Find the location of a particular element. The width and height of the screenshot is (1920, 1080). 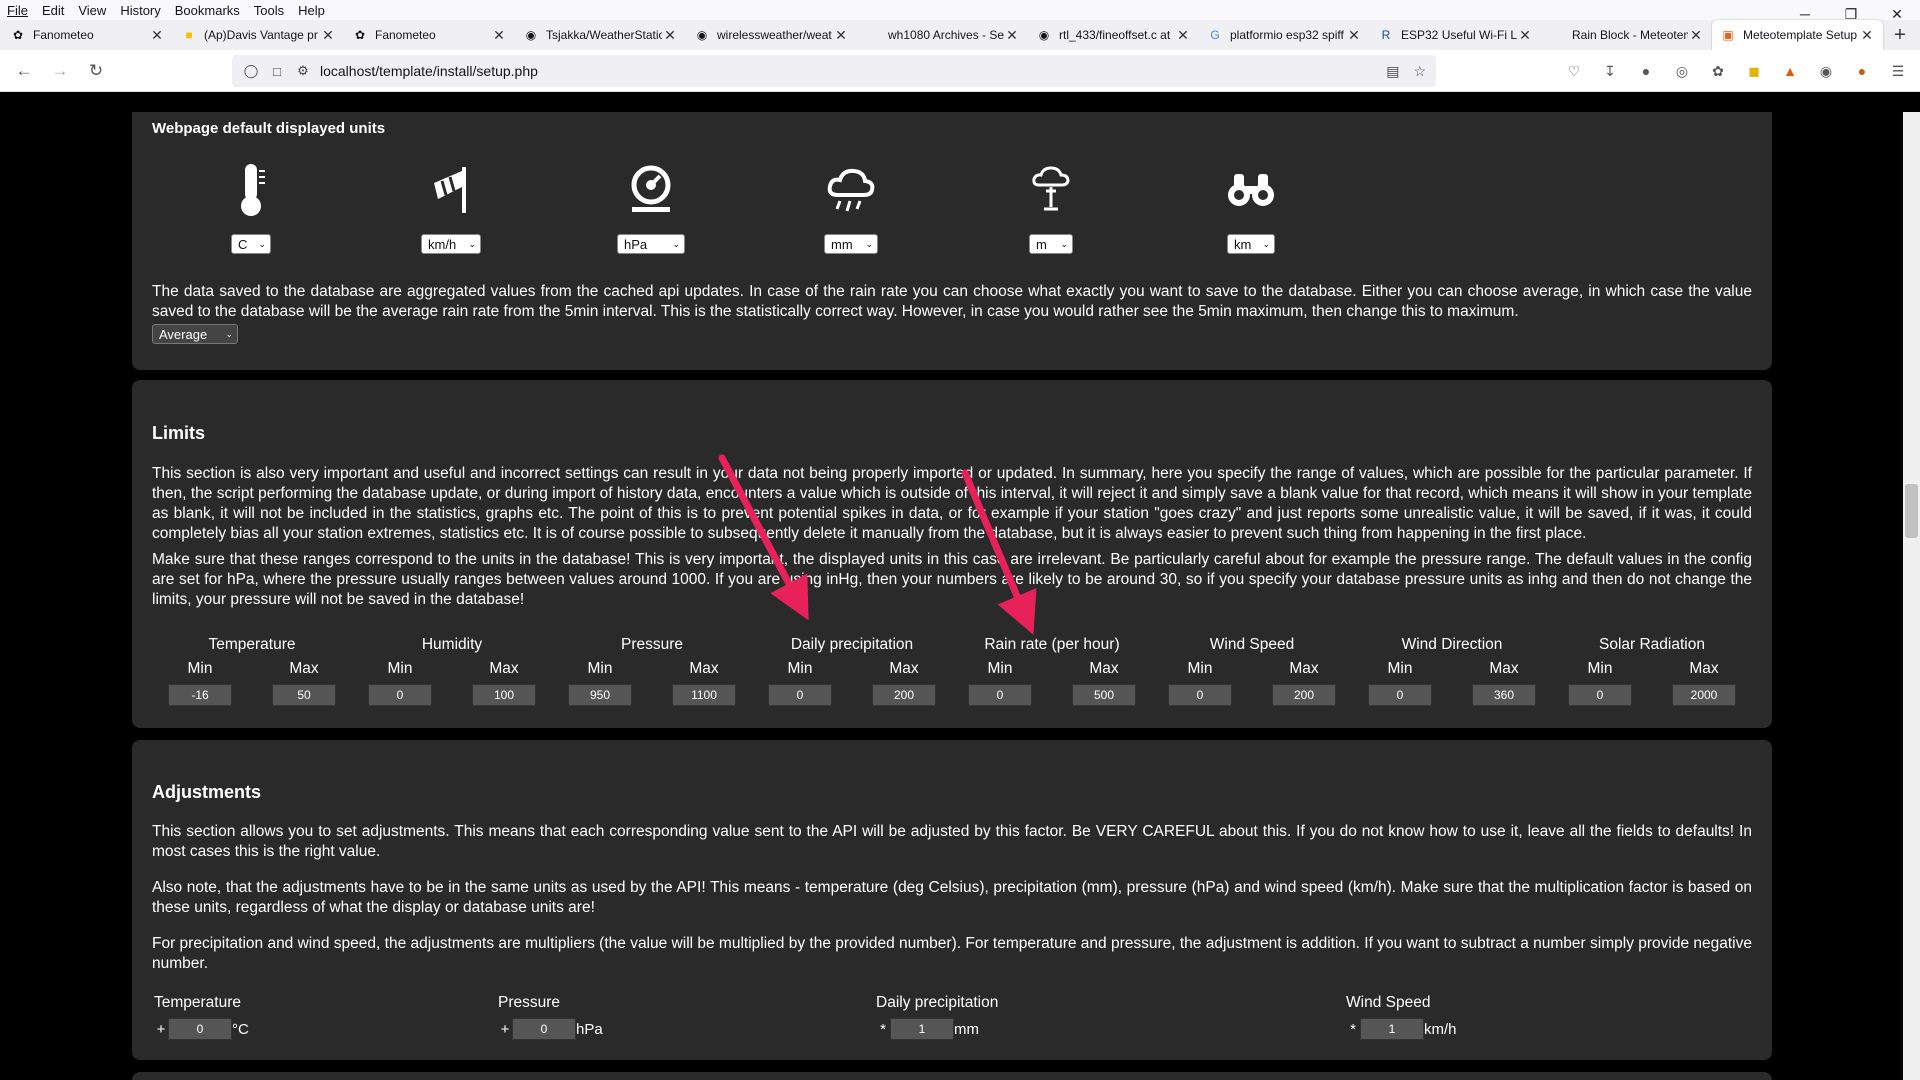

reader-view-icon: ▤ is located at coordinates (1392, 71).